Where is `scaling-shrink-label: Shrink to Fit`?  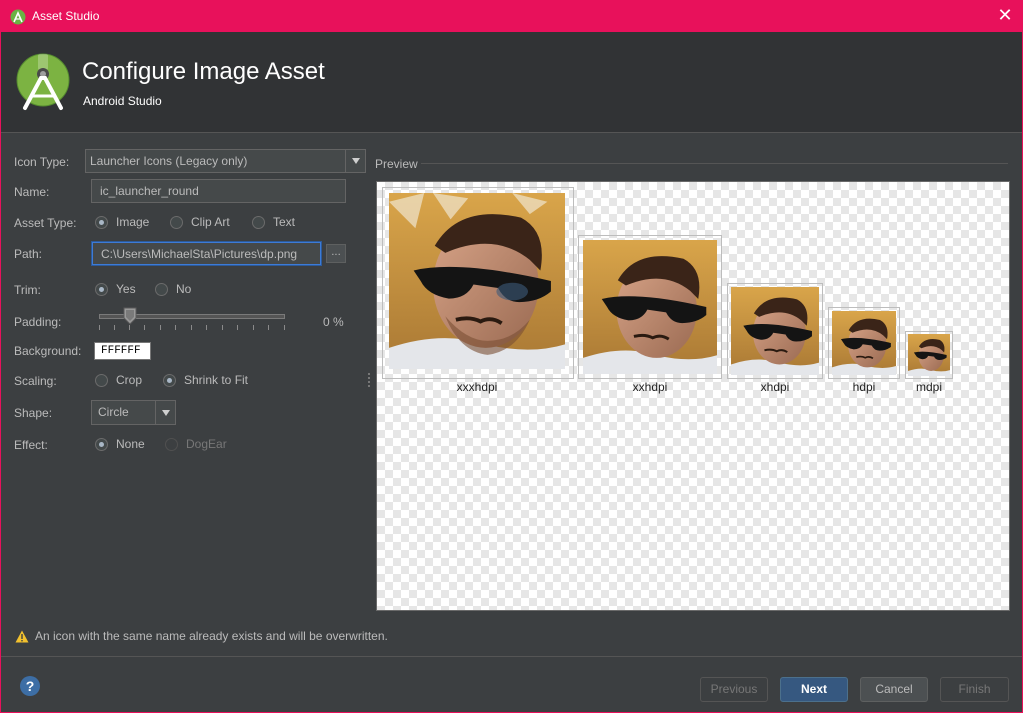 scaling-shrink-label: Shrink to Fit is located at coordinates (216, 380).